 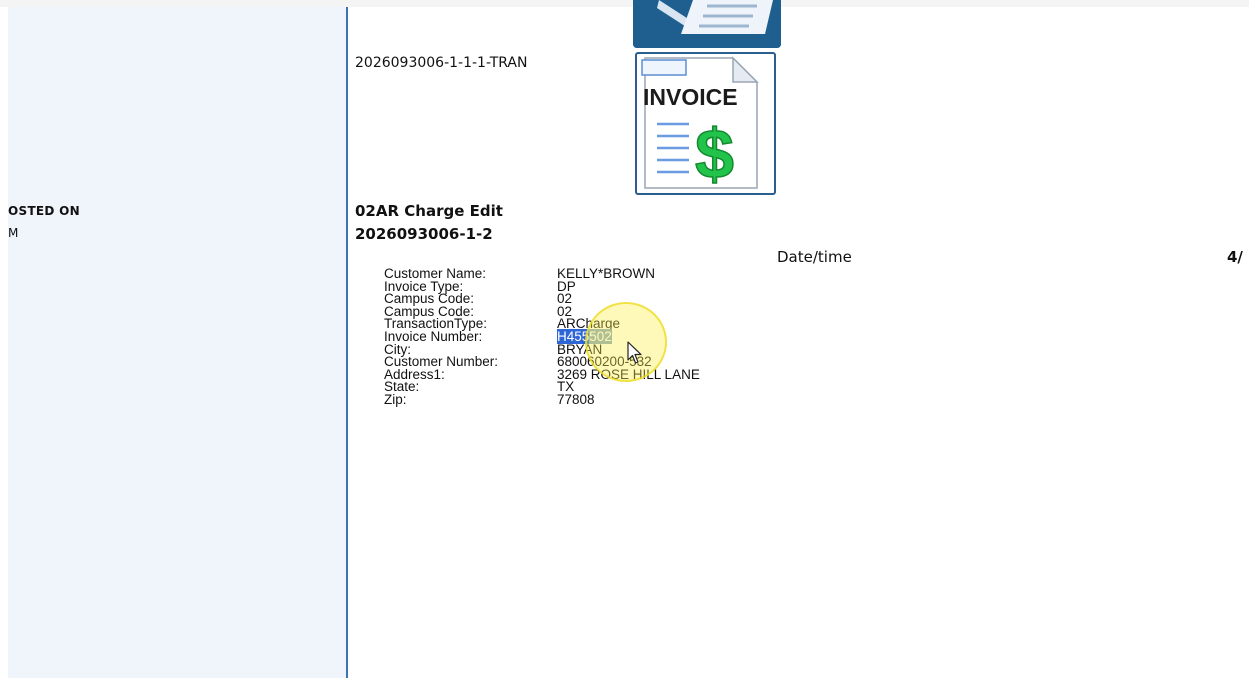 What do you see at coordinates (441, 63) in the screenshot?
I see `transaction-id: 2026093006-1-1-1-TRAN` at bounding box center [441, 63].